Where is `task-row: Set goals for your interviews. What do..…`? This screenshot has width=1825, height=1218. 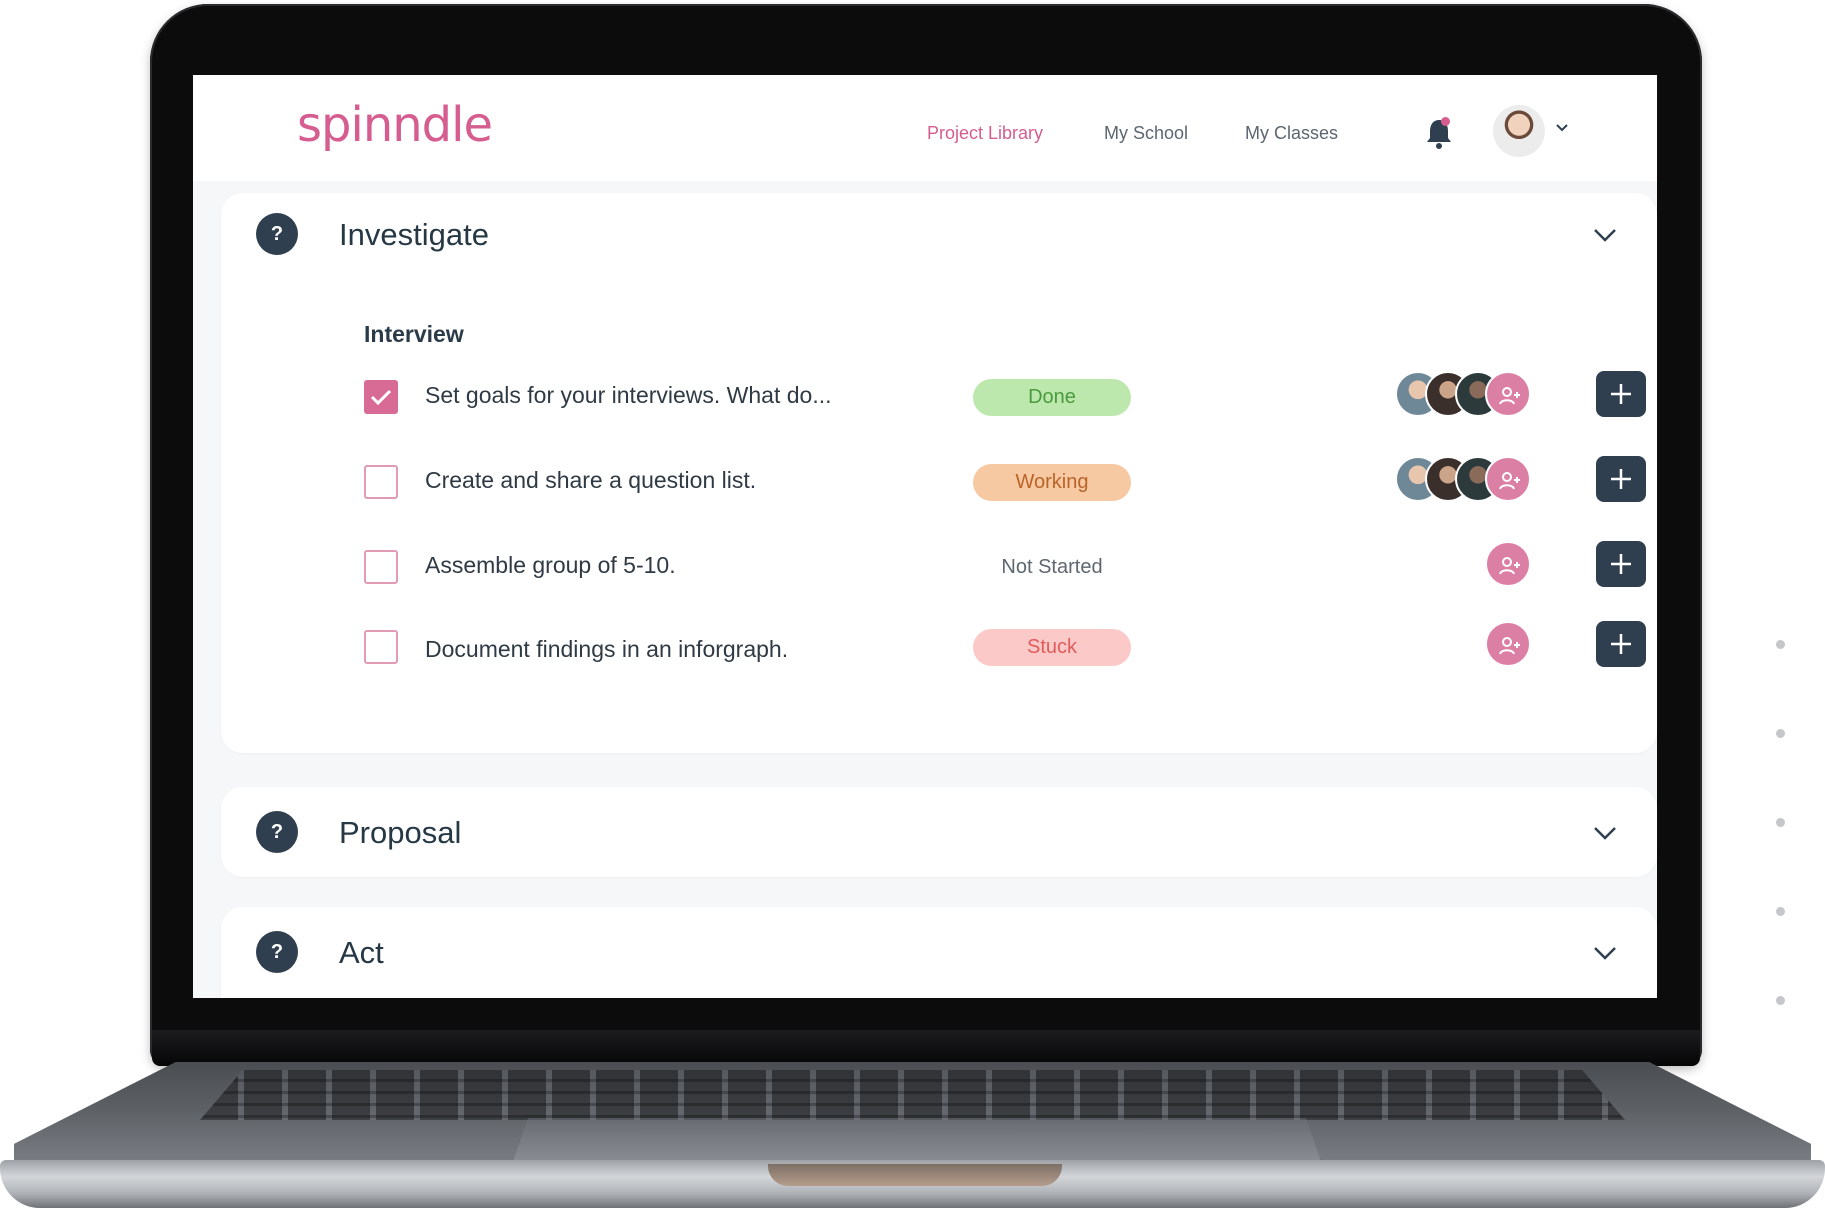 task-row: Set goals for your interviews. What do..… is located at coordinates (939, 396).